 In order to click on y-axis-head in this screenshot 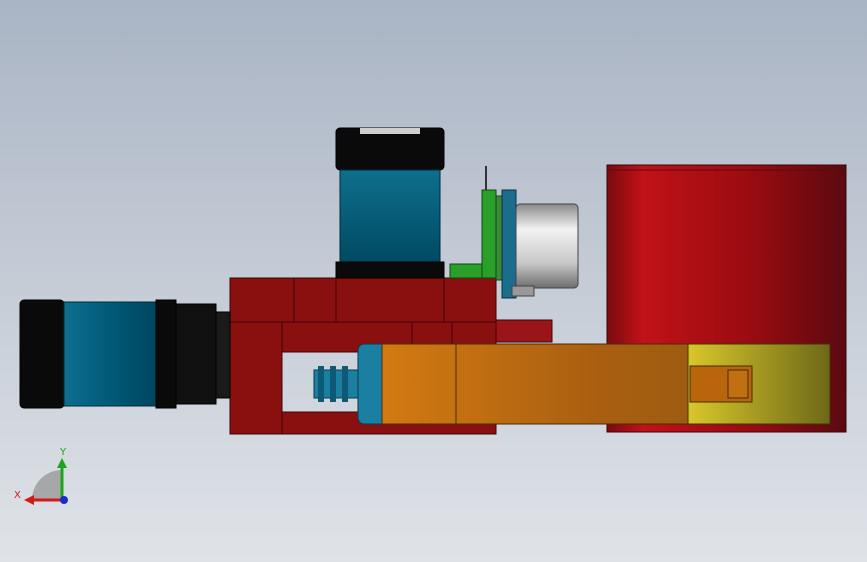, I will do `click(62, 463)`.